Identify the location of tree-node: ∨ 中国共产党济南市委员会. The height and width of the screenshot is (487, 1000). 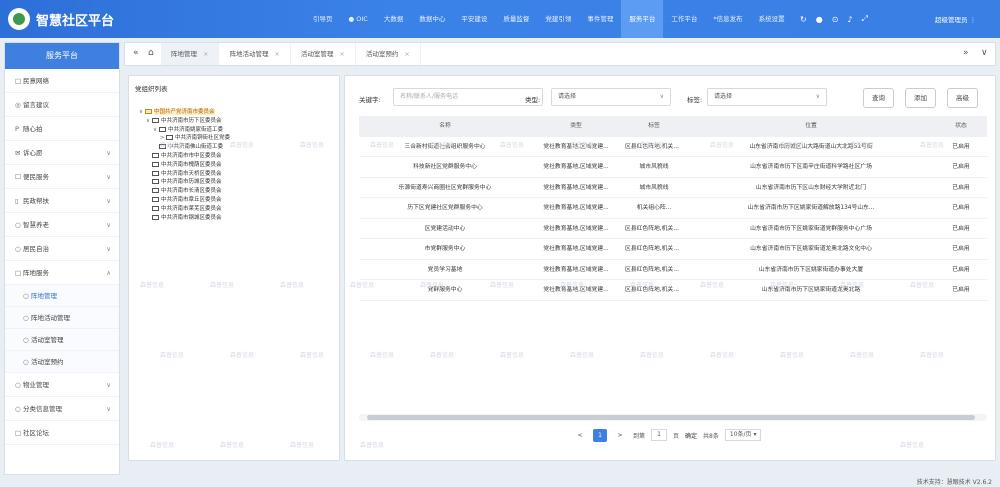
(184, 112).